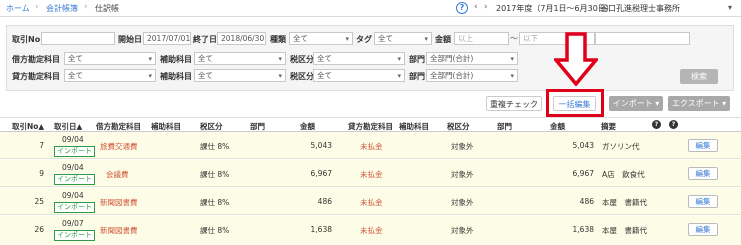  What do you see at coordinates (443, 39) in the screenshot?
I see `amount-label: 金額` at bounding box center [443, 39].